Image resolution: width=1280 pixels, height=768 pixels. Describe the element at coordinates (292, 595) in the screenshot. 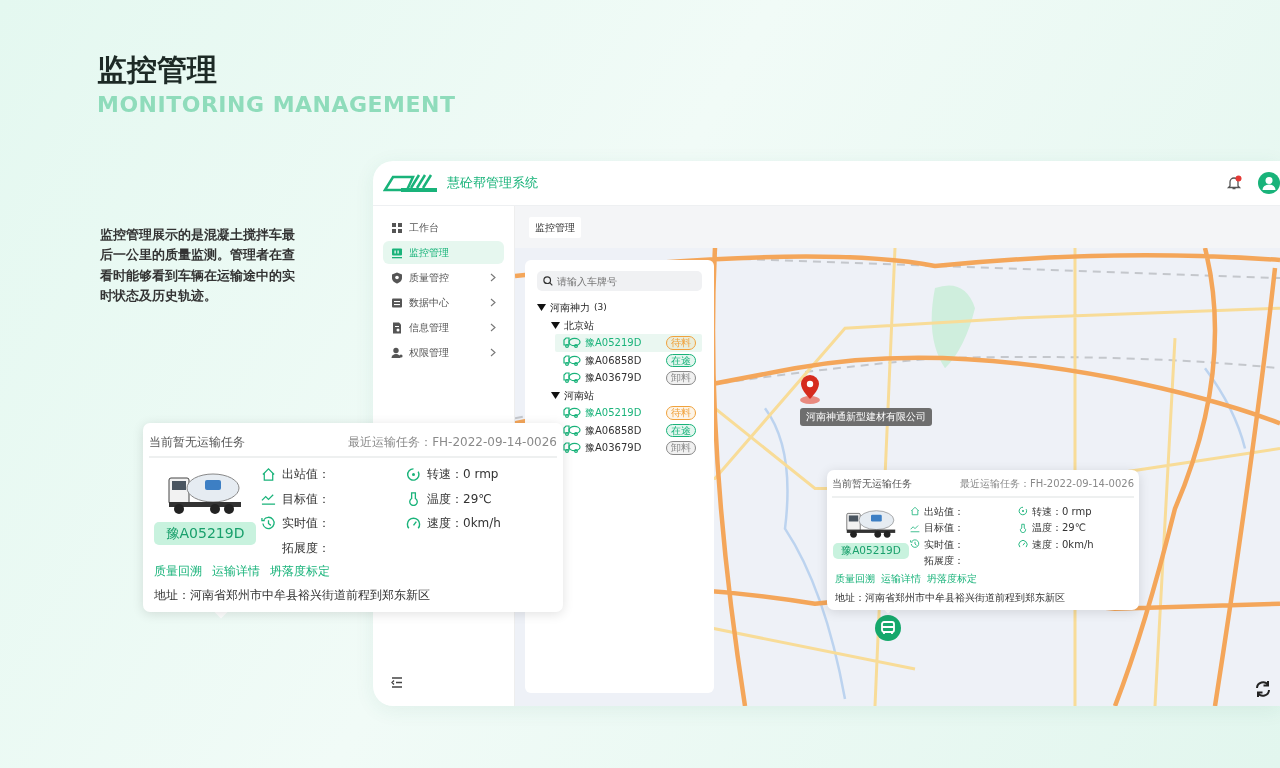

I see `address-text: 地址：河南省郑州市中牟县裕兴街道前程到郑东新区` at that location.